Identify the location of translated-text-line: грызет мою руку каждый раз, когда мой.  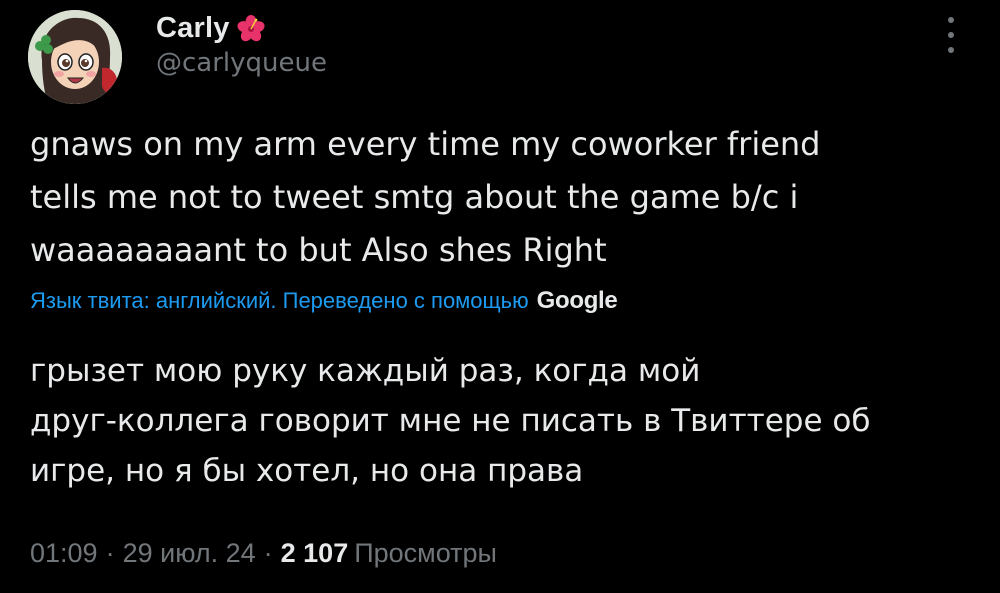
(365, 371).